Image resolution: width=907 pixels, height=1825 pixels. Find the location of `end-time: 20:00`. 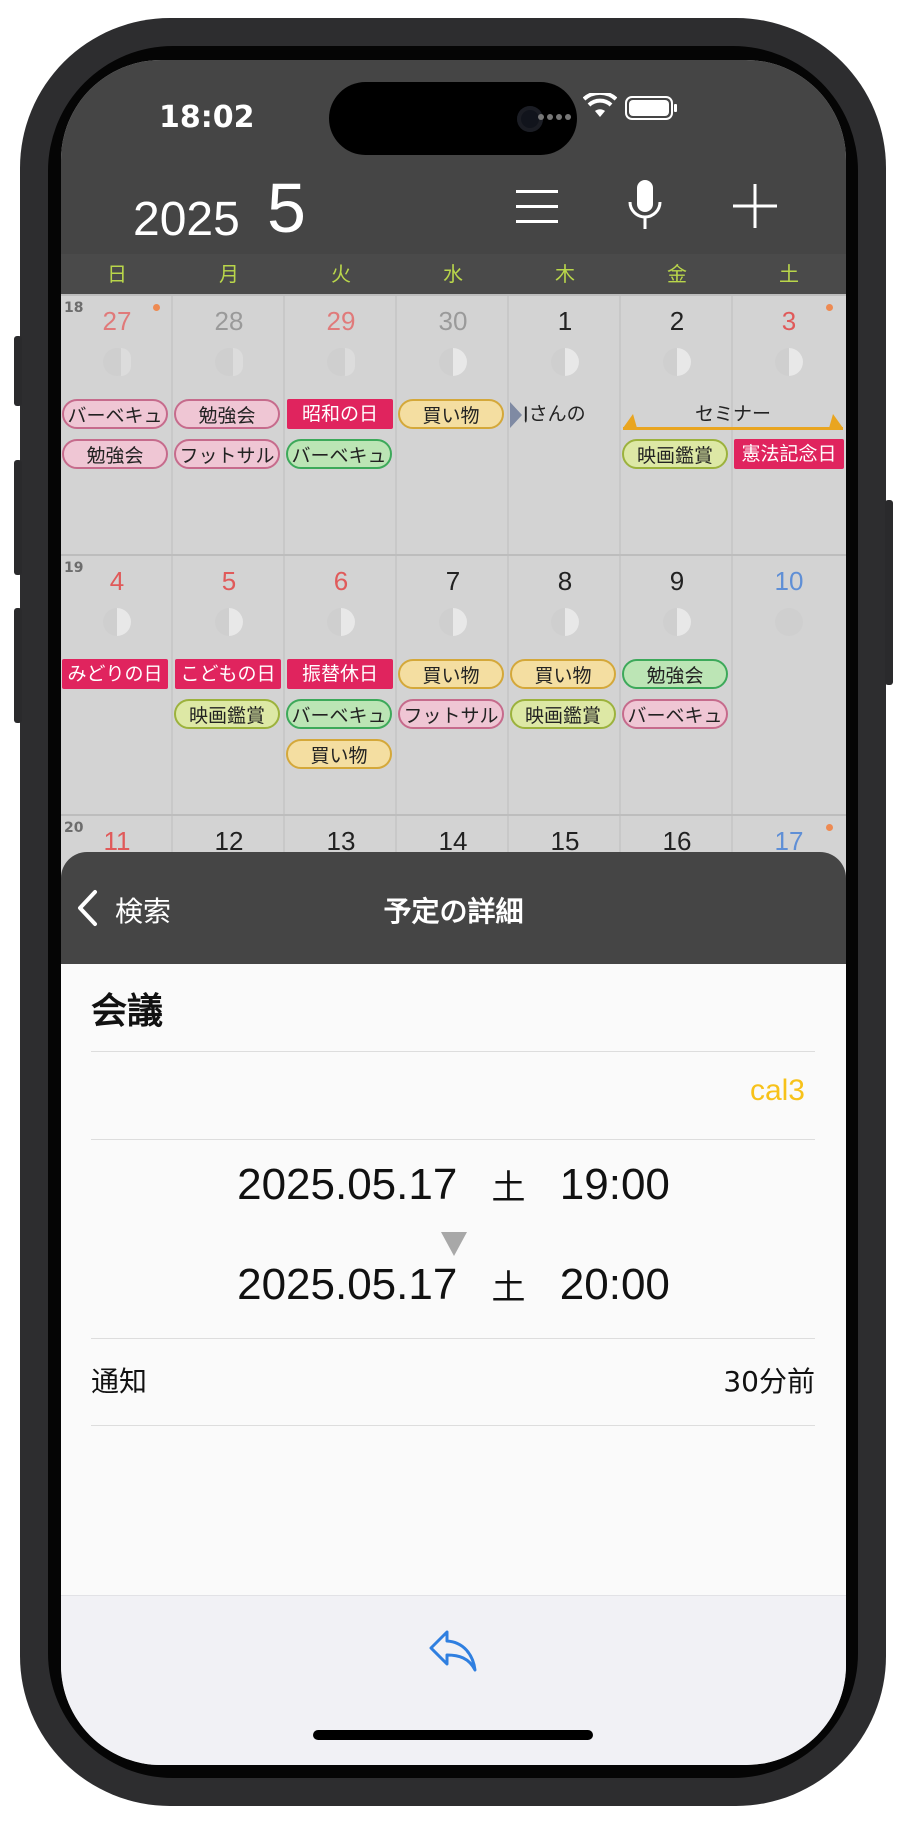

end-time: 20:00 is located at coordinates (614, 1284).